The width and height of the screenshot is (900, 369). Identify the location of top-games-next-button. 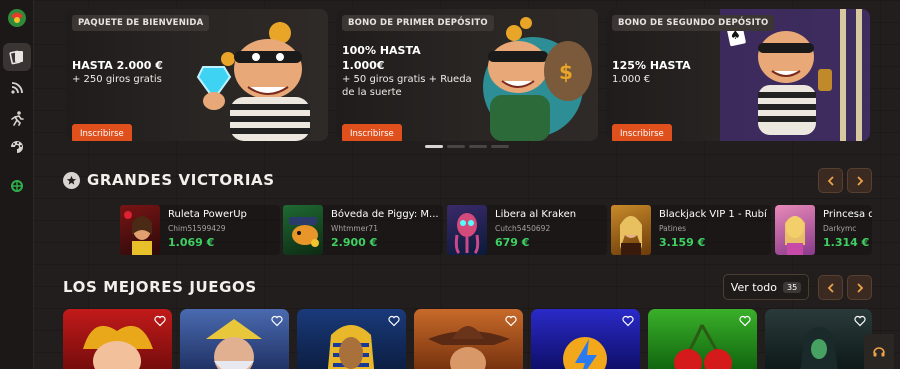
(859, 287).